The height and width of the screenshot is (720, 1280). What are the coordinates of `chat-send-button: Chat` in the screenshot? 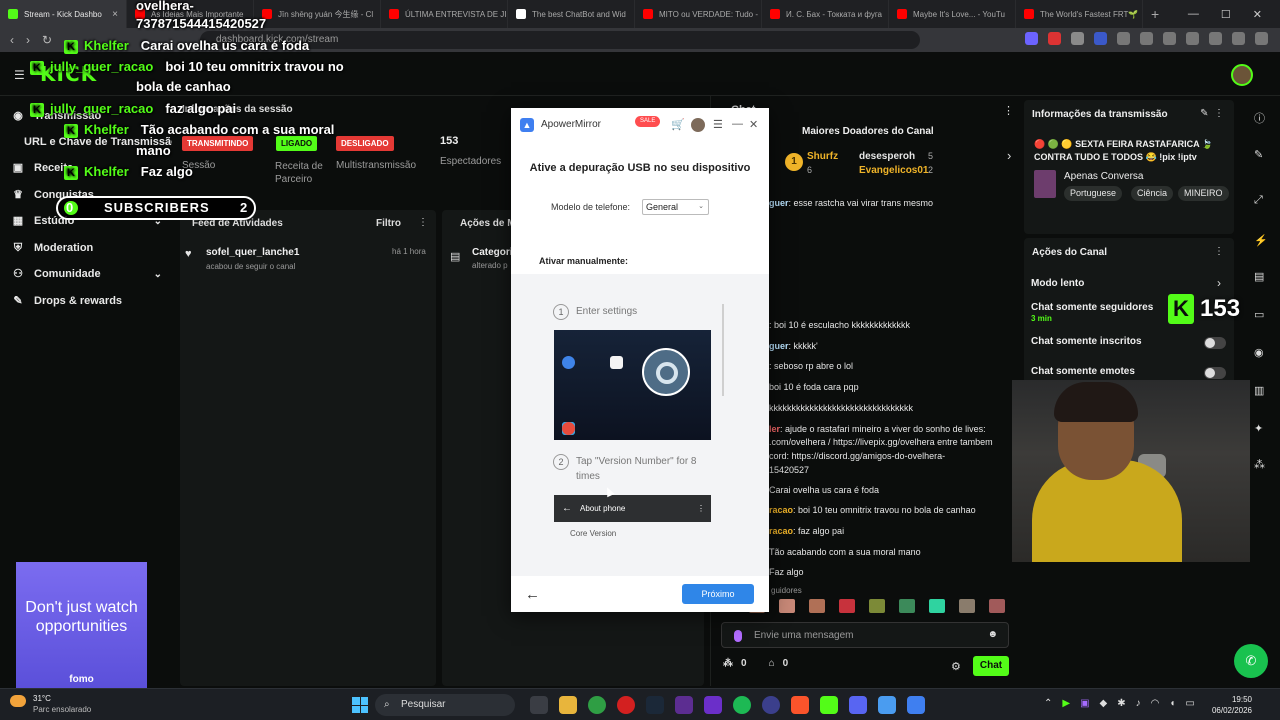 It's located at (991, 666).